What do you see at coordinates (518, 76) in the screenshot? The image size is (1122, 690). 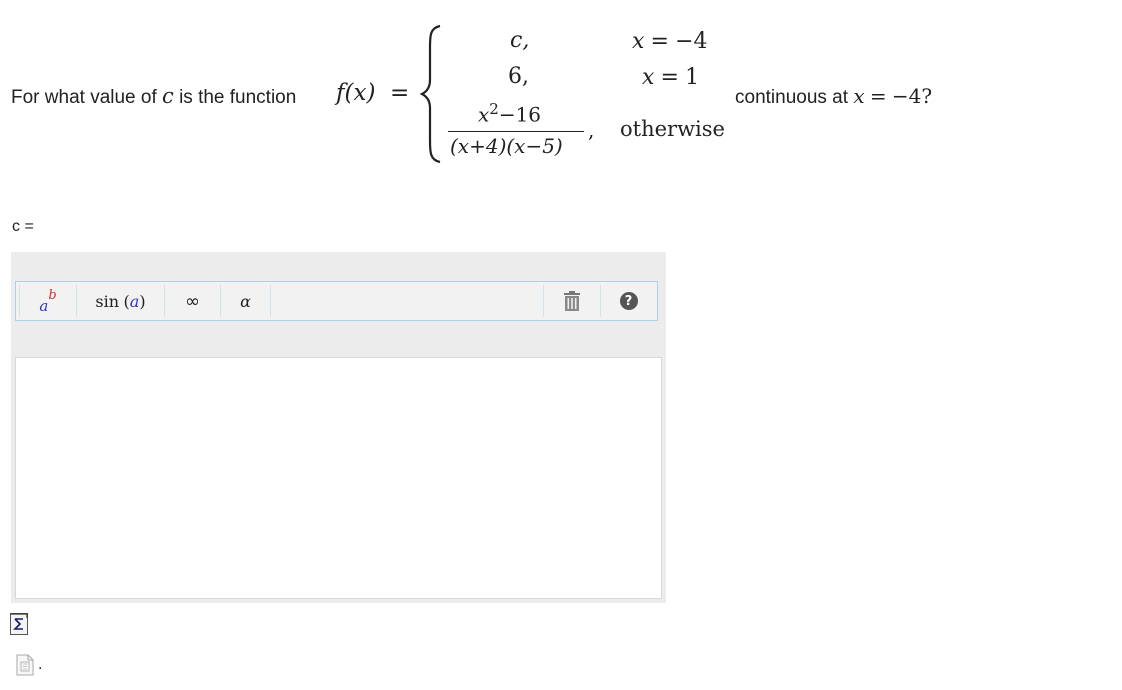 I see `case2-value: 6,` at bounding box center [518, 76].